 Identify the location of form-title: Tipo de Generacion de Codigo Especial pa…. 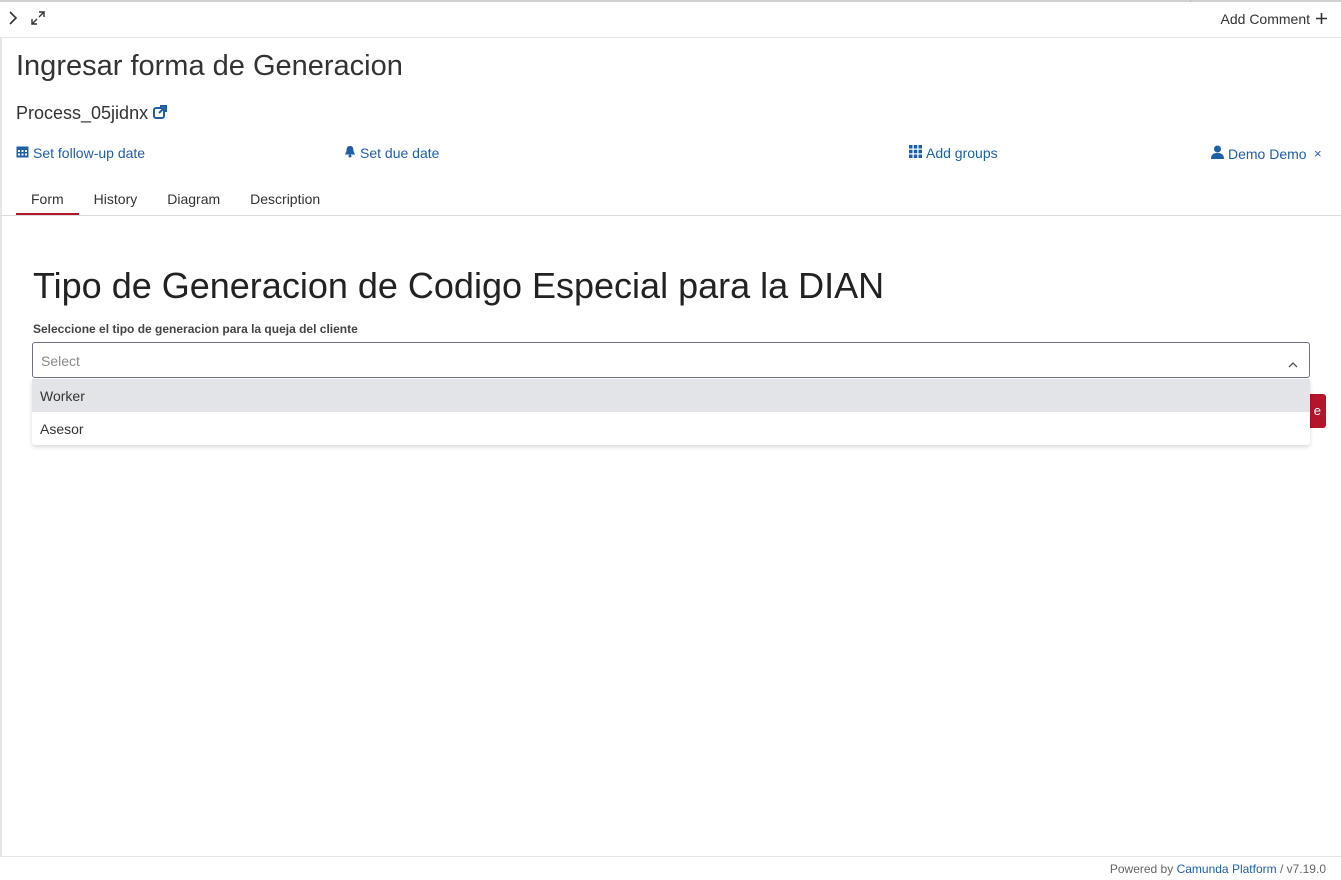
(459, 285).